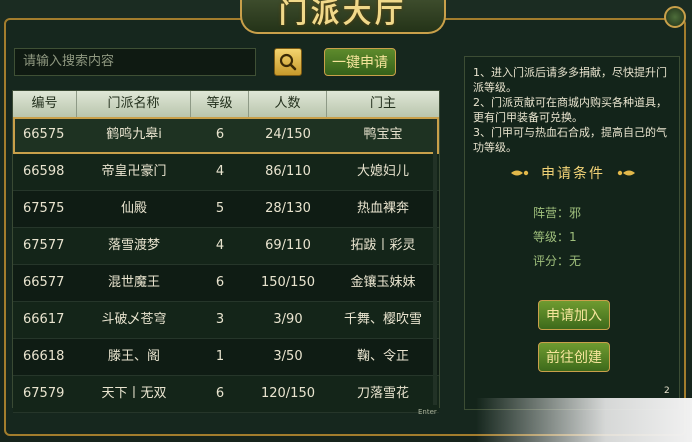  I want to click on cell-name: 落雪渡梦, so click(133, 245).